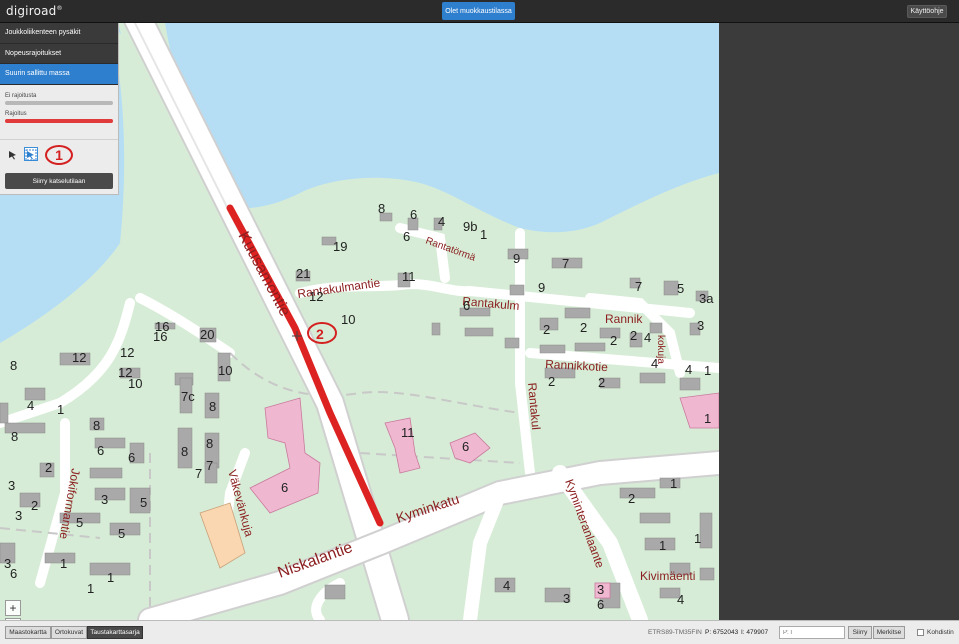  I want to click on select-tool-icon, so click(31, 154).